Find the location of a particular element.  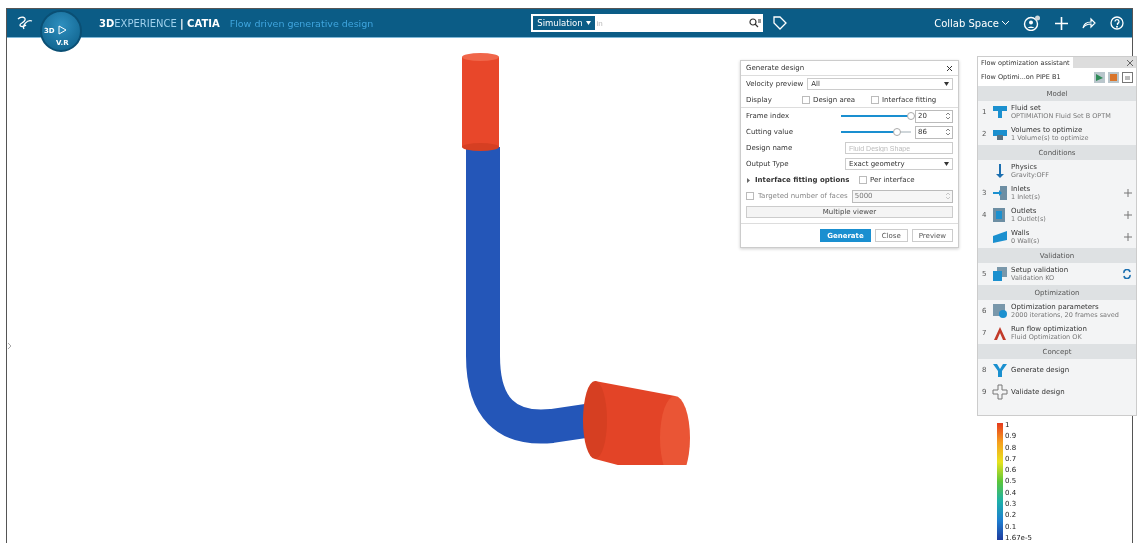

user-icon is located at coordinates (1032, 23).